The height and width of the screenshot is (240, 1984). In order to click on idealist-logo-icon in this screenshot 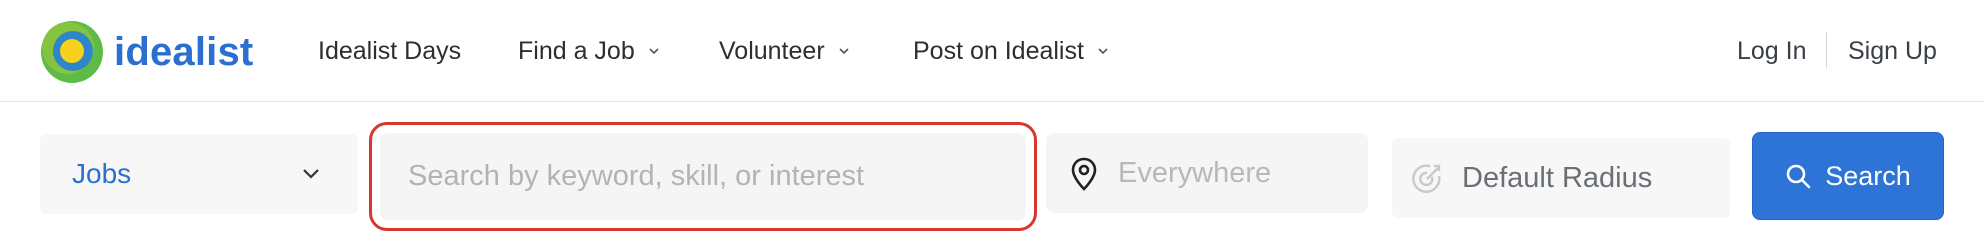, I will do `click(72, 52)`.